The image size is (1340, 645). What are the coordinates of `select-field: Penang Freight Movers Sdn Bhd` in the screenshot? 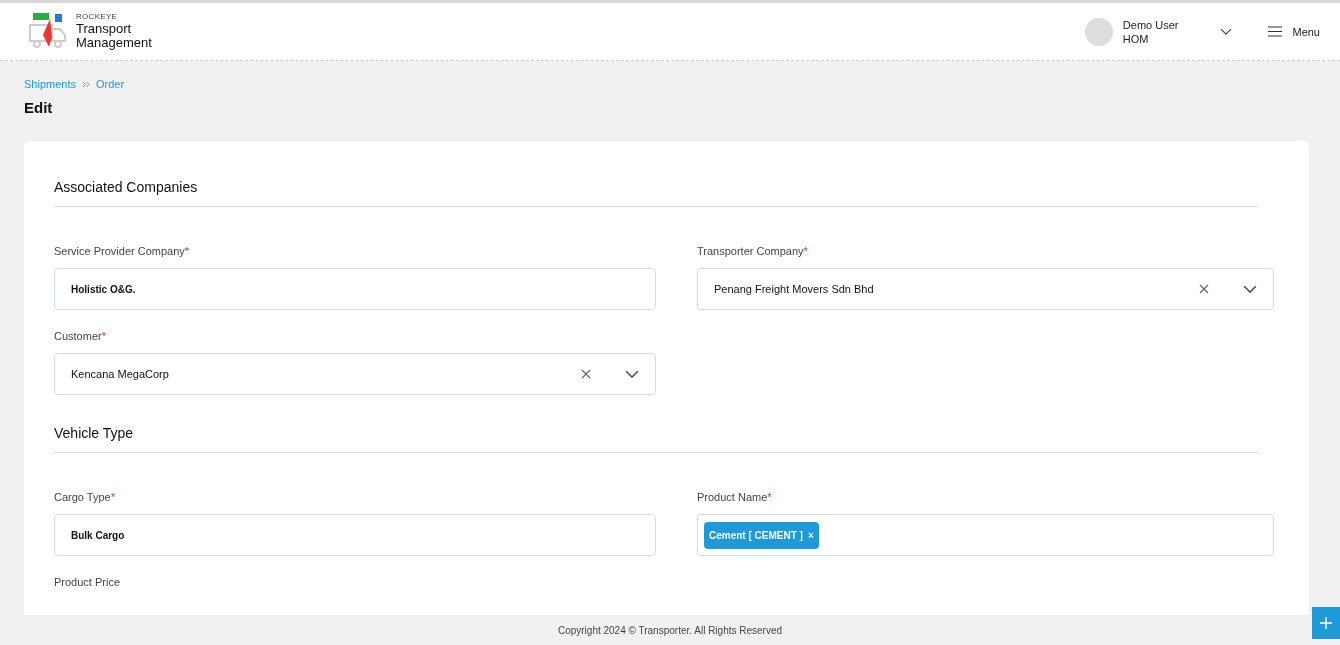 It's located at (985, 289).